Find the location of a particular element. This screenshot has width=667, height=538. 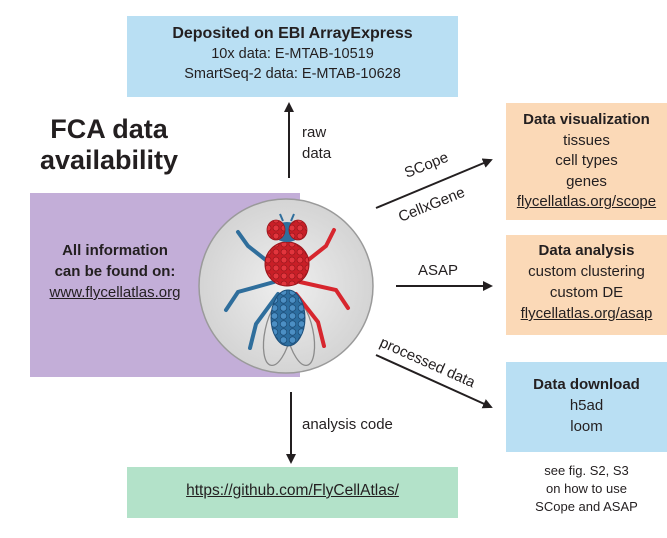

visualization-item: cell types is located at coordinates (586, 160).